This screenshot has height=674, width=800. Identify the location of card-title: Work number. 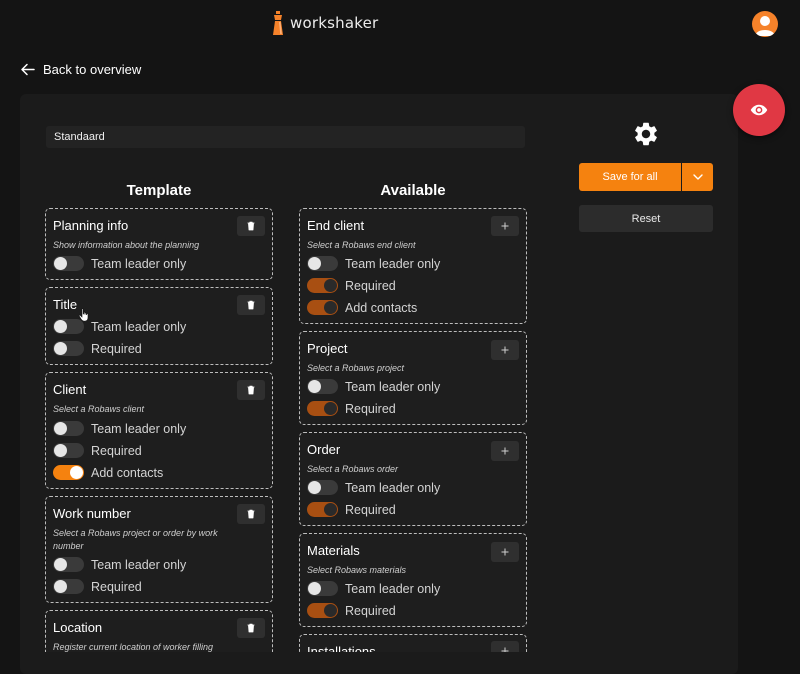
(92, 513).